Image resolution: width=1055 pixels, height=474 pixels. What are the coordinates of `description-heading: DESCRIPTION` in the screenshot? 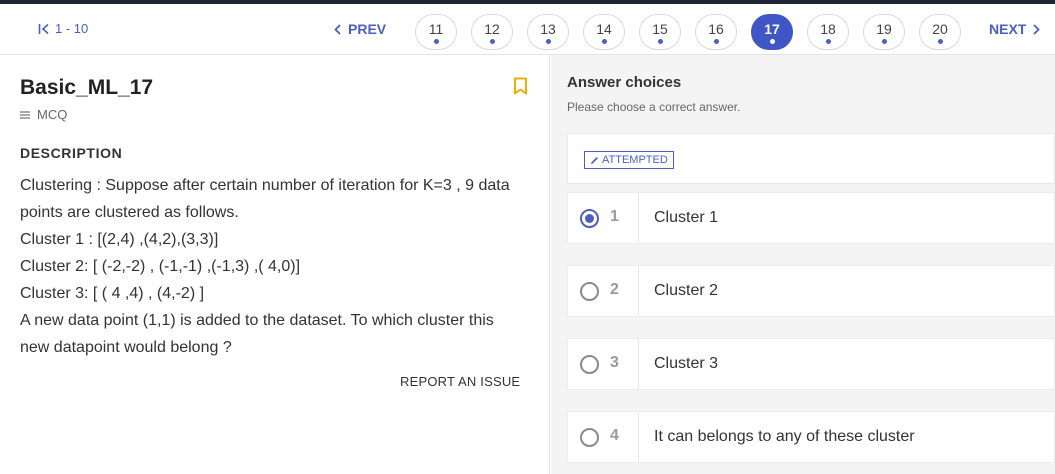 It's located at (71, 153).